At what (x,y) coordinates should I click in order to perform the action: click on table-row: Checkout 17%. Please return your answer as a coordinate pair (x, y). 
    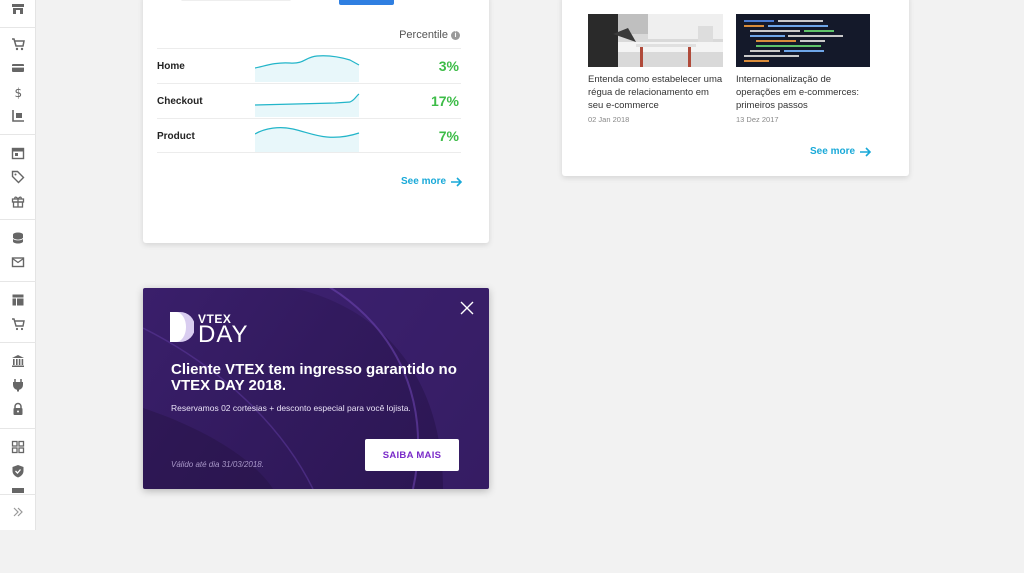
    Looking at the image, I should click on (309, 100).